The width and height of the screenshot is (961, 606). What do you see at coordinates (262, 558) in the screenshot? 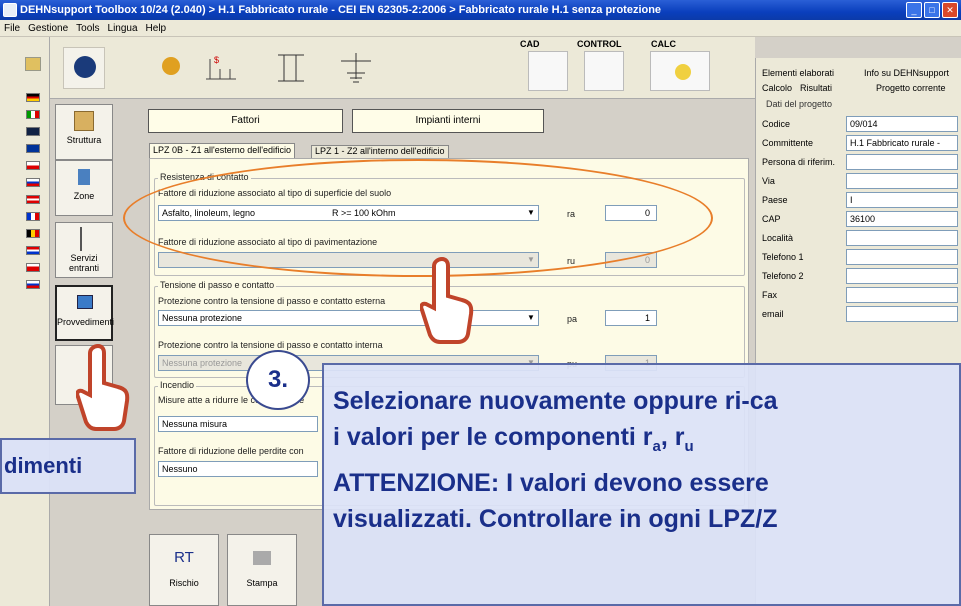
I see `printer-icon` at bounding box center [262, 558].